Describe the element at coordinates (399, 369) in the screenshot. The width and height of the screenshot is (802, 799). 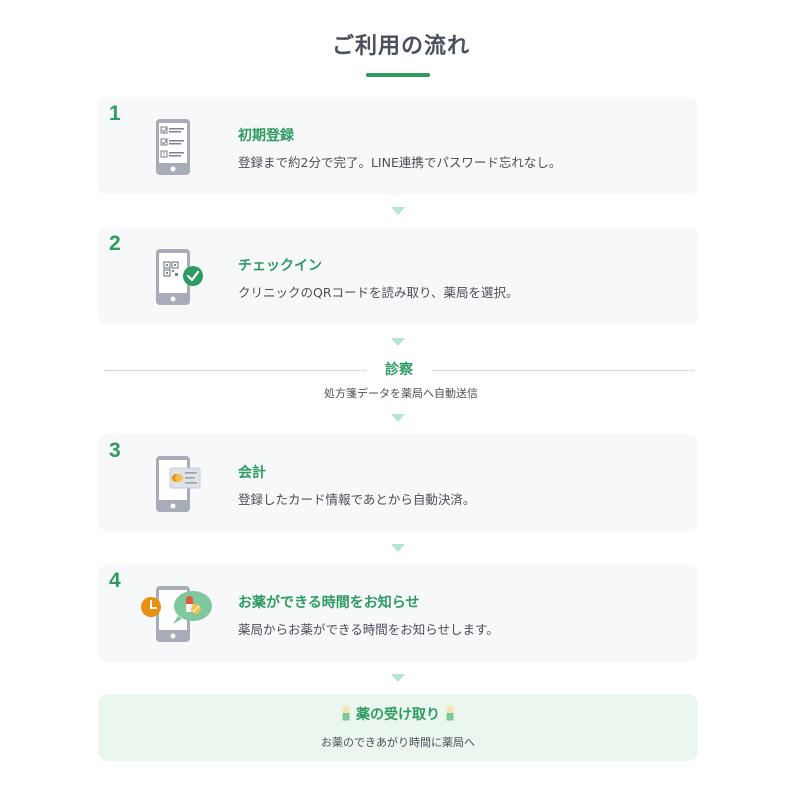
I see `diagnosis-label: 診察` at that location.